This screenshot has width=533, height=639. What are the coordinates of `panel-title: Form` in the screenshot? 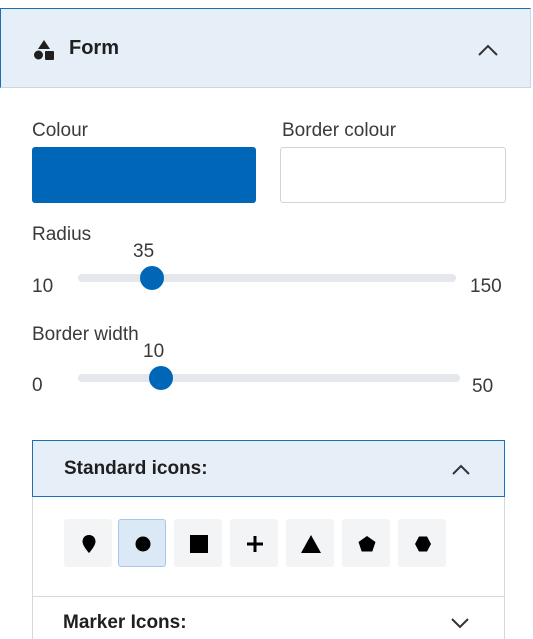 It's located at (94, 48).